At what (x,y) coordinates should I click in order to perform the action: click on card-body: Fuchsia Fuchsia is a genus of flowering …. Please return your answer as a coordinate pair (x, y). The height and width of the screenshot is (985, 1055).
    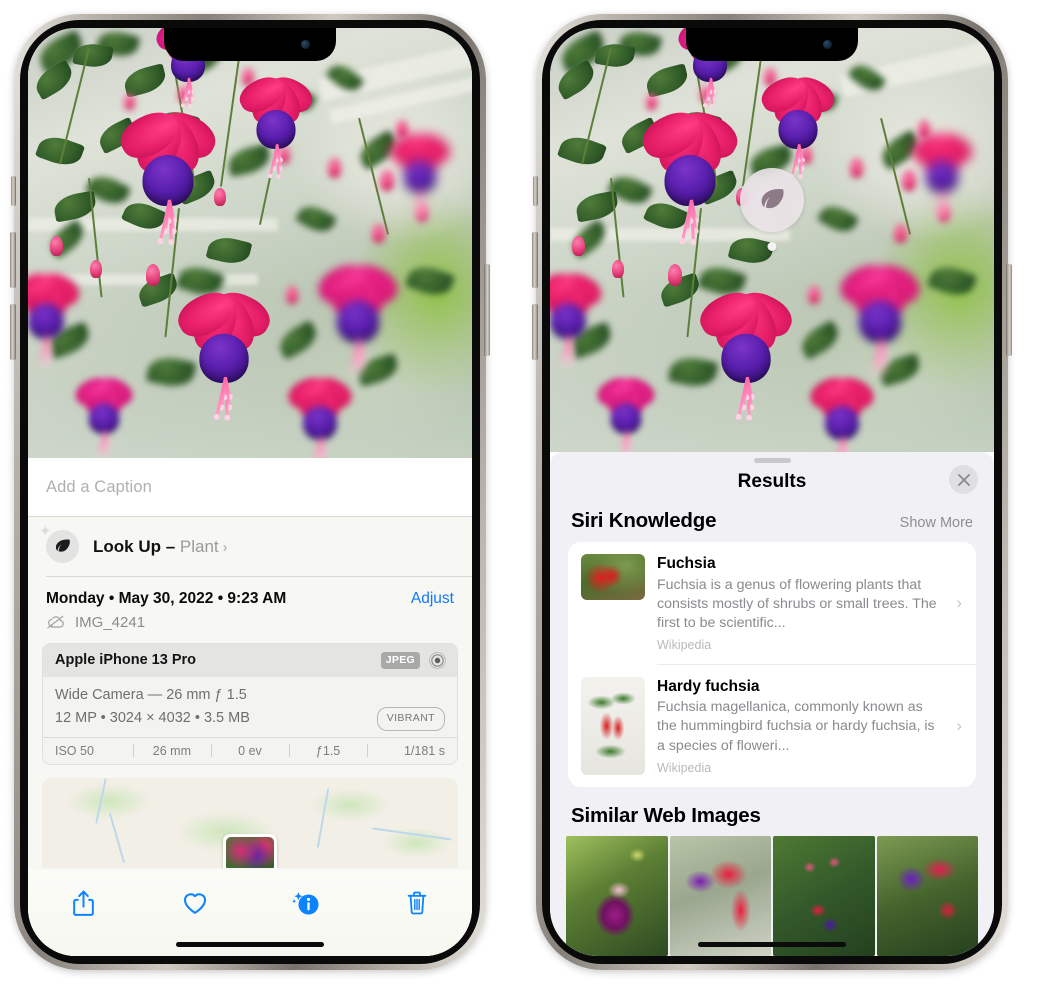
    Looking at the image, I should click on (800, 603).